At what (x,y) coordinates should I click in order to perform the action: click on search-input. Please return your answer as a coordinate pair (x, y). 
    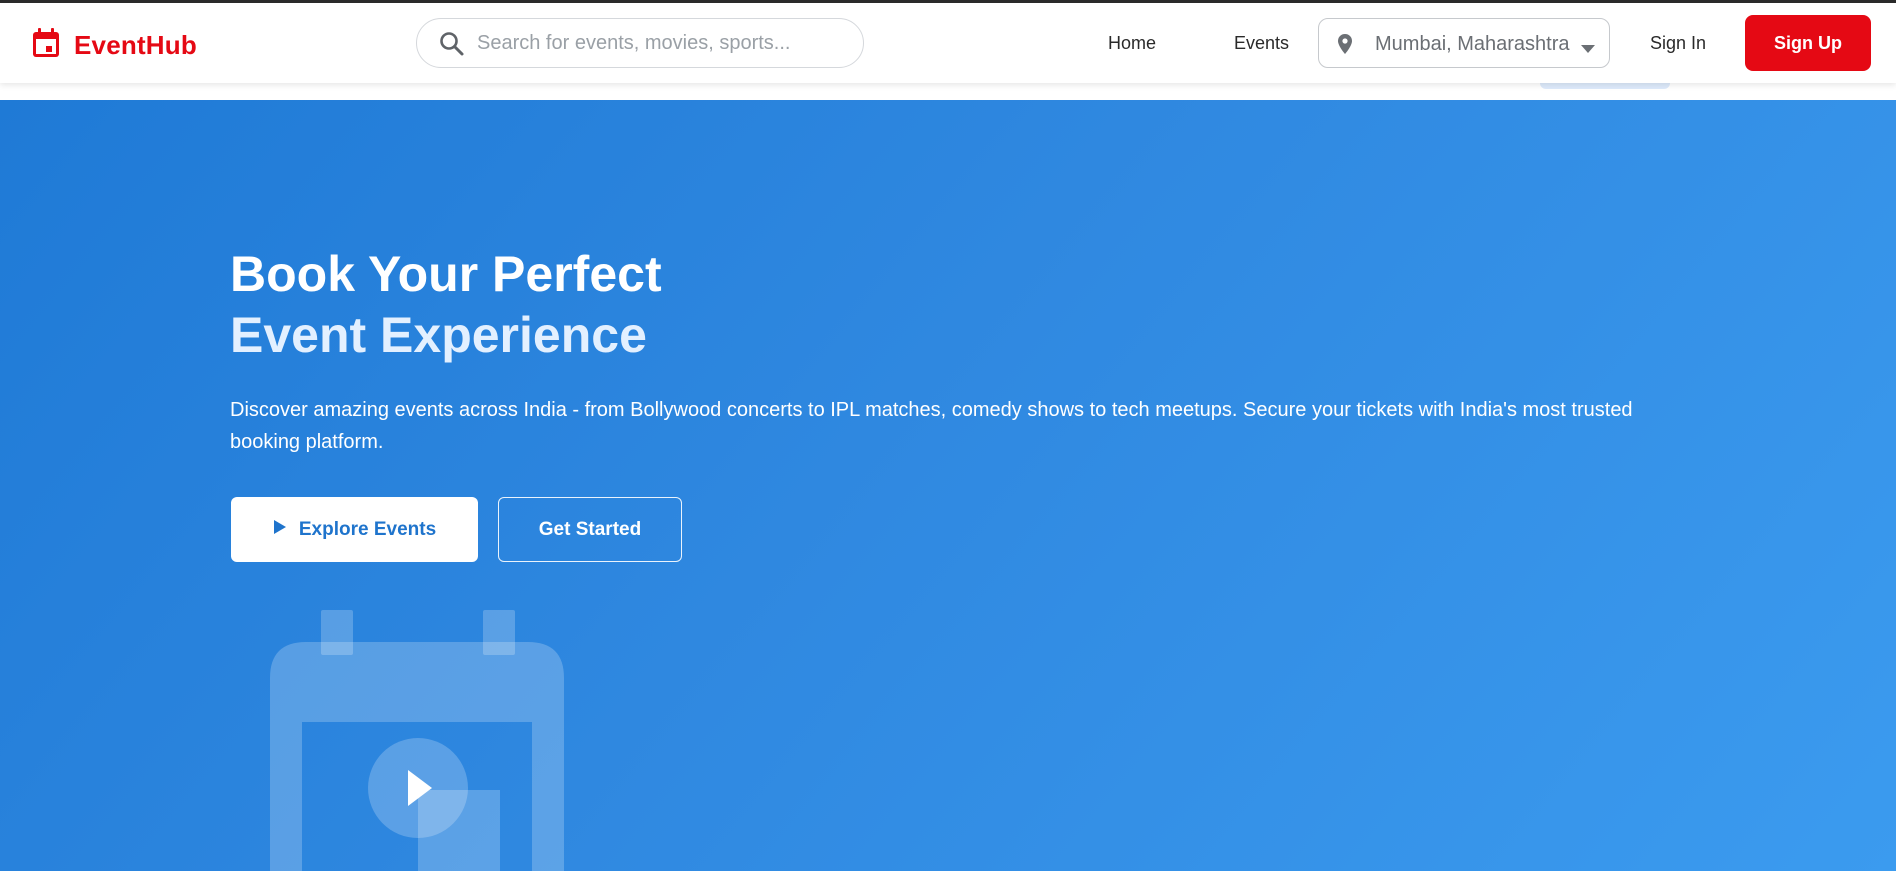
    Looking at the image, I should click on (662, 43).